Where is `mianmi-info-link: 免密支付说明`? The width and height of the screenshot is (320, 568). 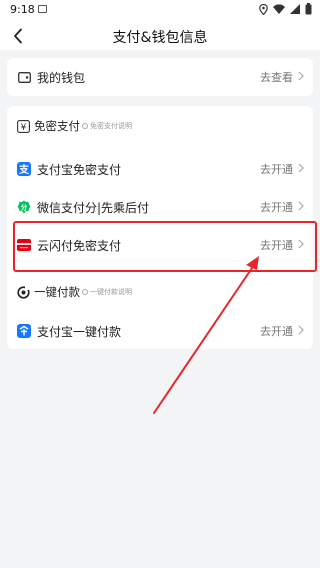 mianmi-info-link: 免密支付说明 is located at coordinates (107, 126).